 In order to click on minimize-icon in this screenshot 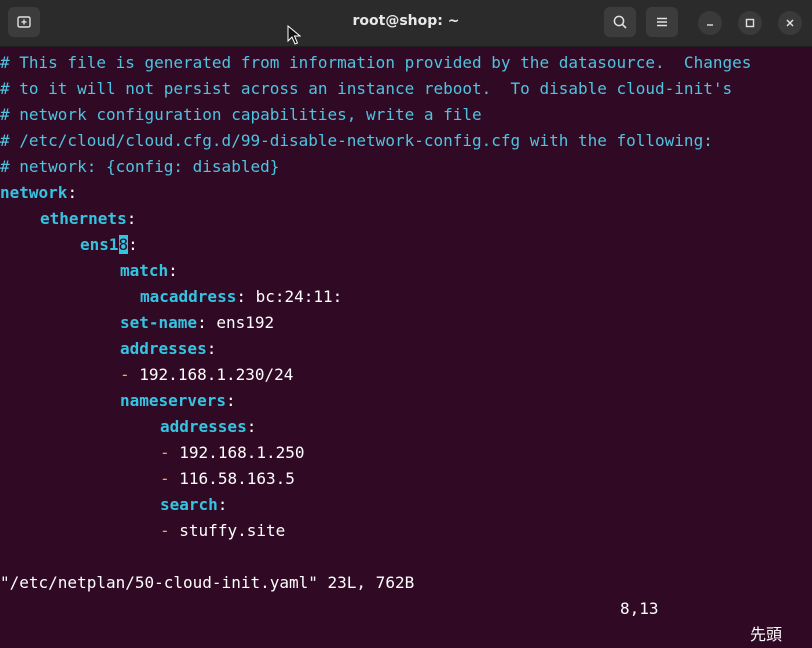, I will do `click(710, 23)`.